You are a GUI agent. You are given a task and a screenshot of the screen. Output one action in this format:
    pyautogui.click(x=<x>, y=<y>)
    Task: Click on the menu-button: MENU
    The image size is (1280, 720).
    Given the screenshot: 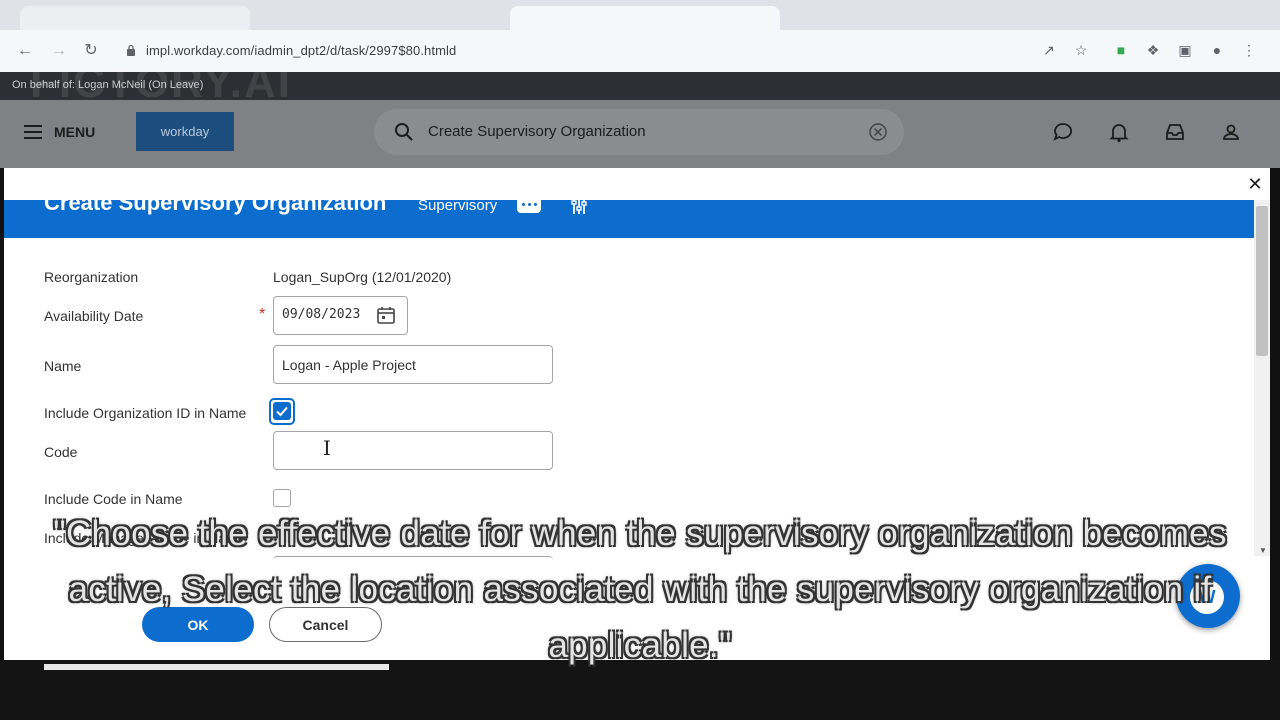 What is the action you would take?
    pyautogui.click(x=64, y=132)
    